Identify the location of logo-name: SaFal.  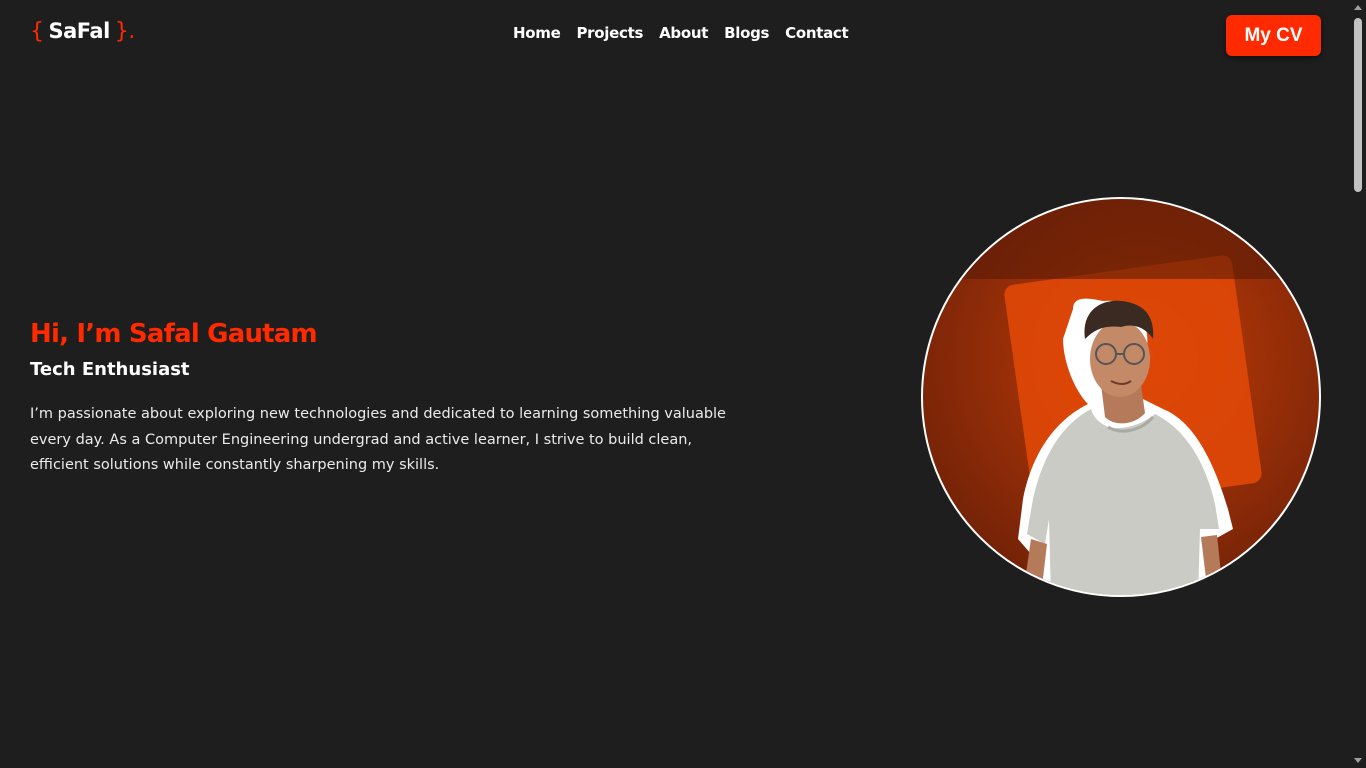
(79, 31).